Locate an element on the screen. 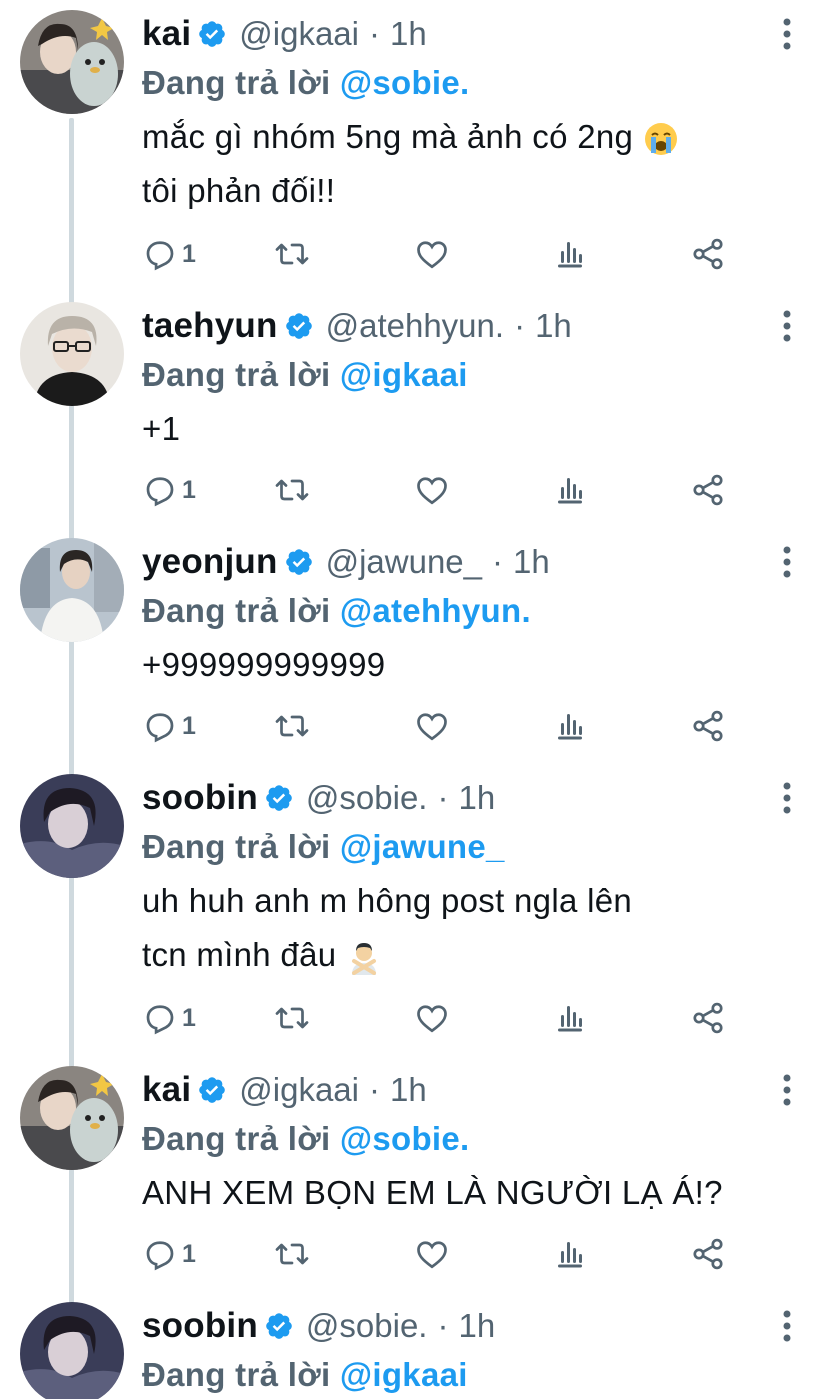 The width and height of the screenshot is (828, 1399). share-icon is located at coordinates (708, 1254).